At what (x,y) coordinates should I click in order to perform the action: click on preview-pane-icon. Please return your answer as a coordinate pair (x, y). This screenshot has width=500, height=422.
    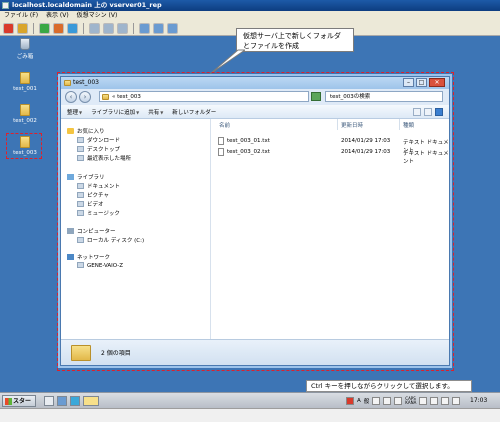
    Looking at the image, I should click on (428, 112).